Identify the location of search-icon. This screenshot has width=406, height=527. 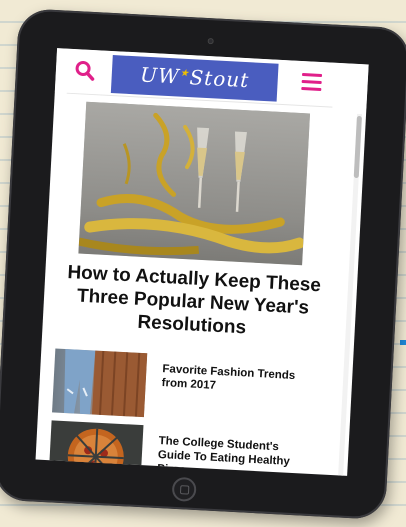
(84, 70).